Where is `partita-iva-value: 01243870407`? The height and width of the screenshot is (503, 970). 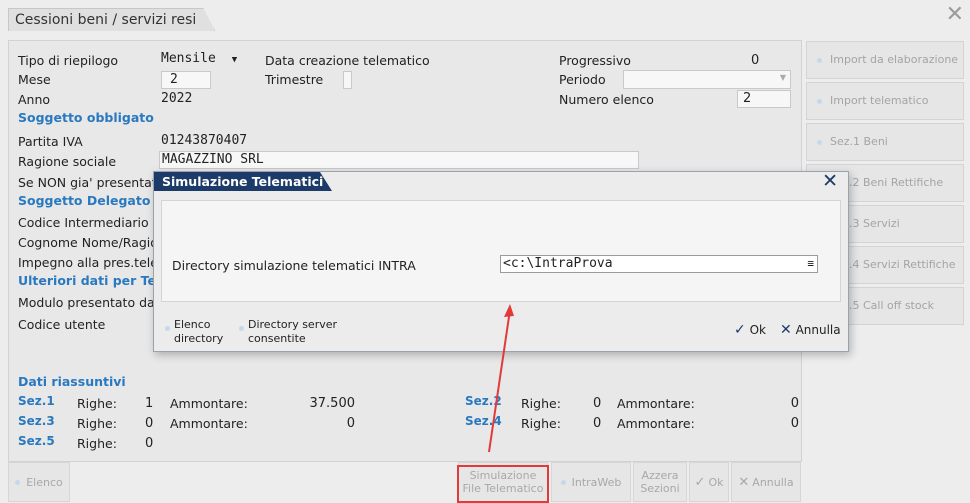 partita-iva-value: 01243870407 is located at coordinates (204, 140).